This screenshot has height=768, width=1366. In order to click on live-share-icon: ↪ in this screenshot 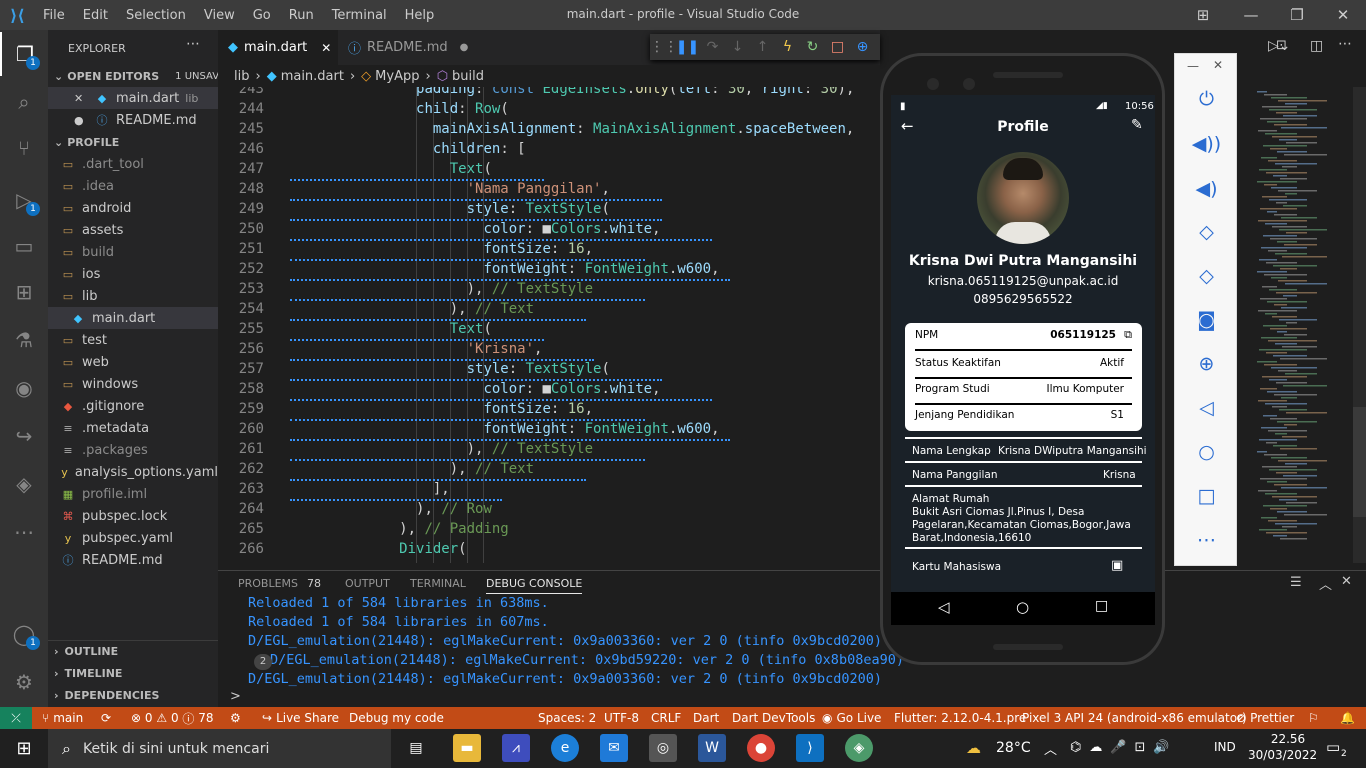, I will do `click(24, 436)`.